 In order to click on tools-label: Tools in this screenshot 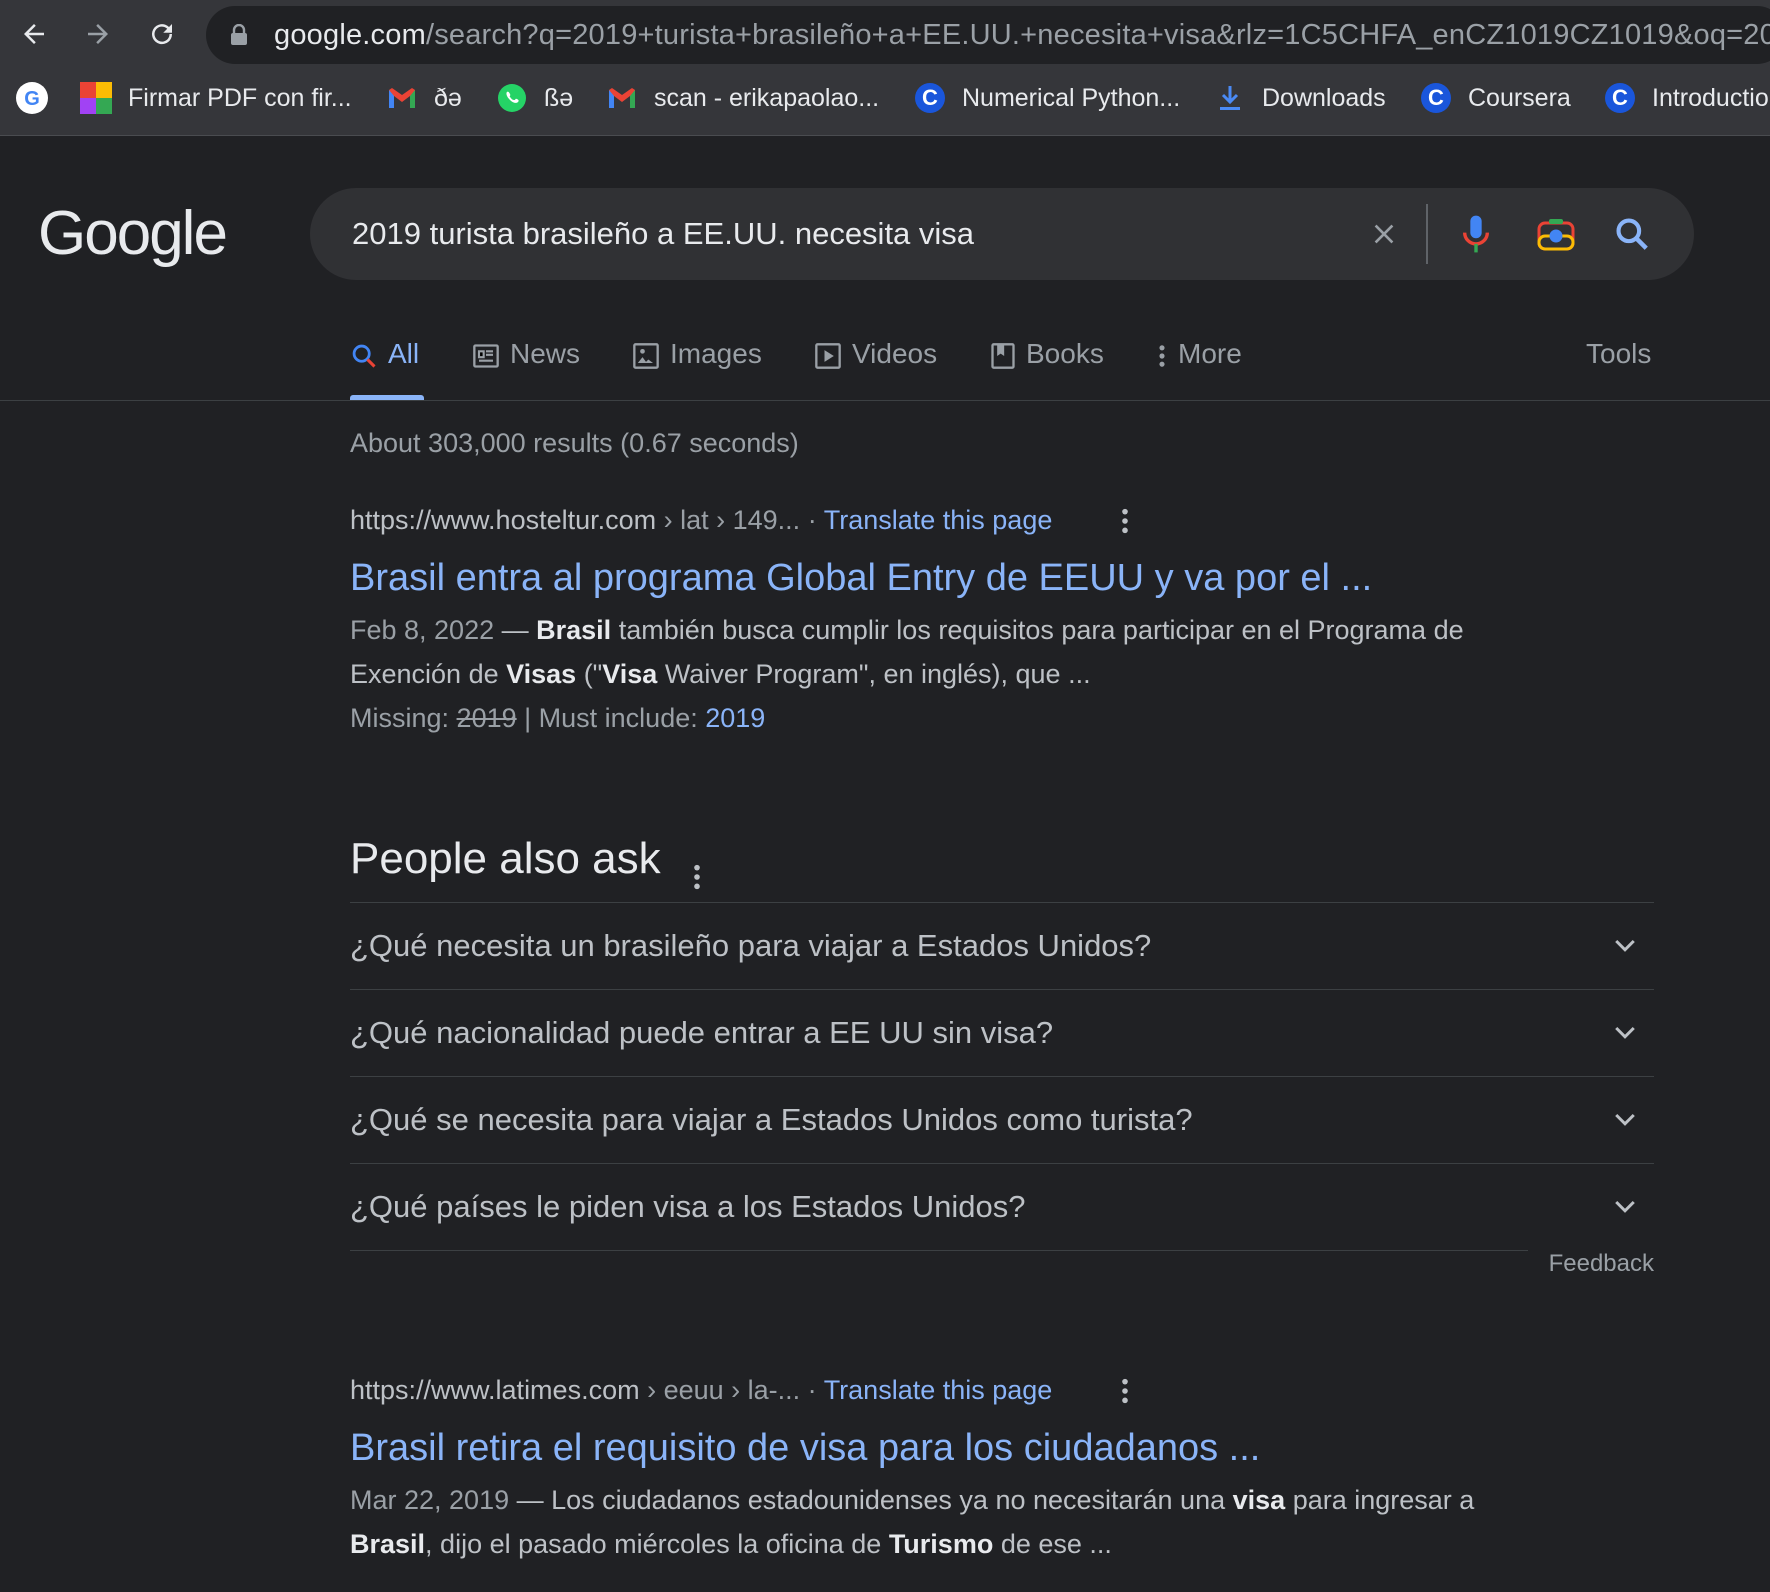, I will do `click(1619, 353)`.